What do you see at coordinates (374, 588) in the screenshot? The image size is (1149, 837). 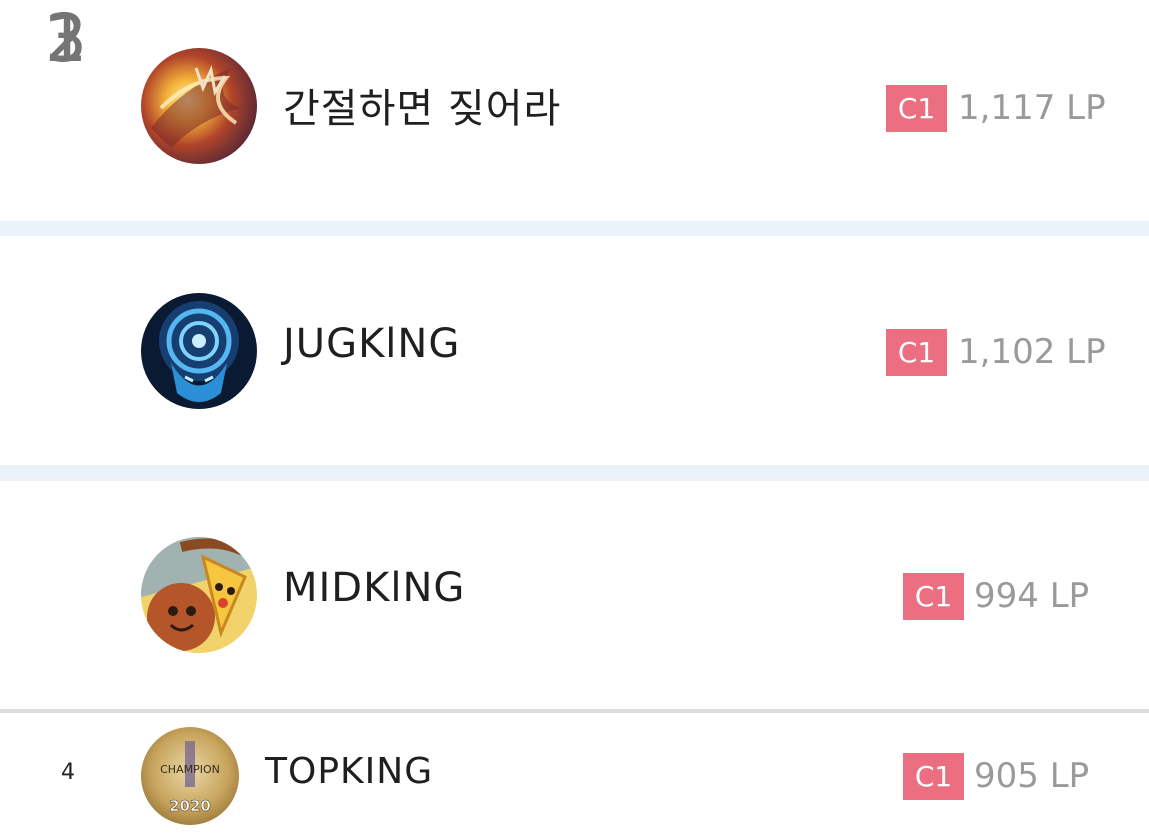 I see `summoner-name: MIDKlNG` at bounding box center [374, 588].